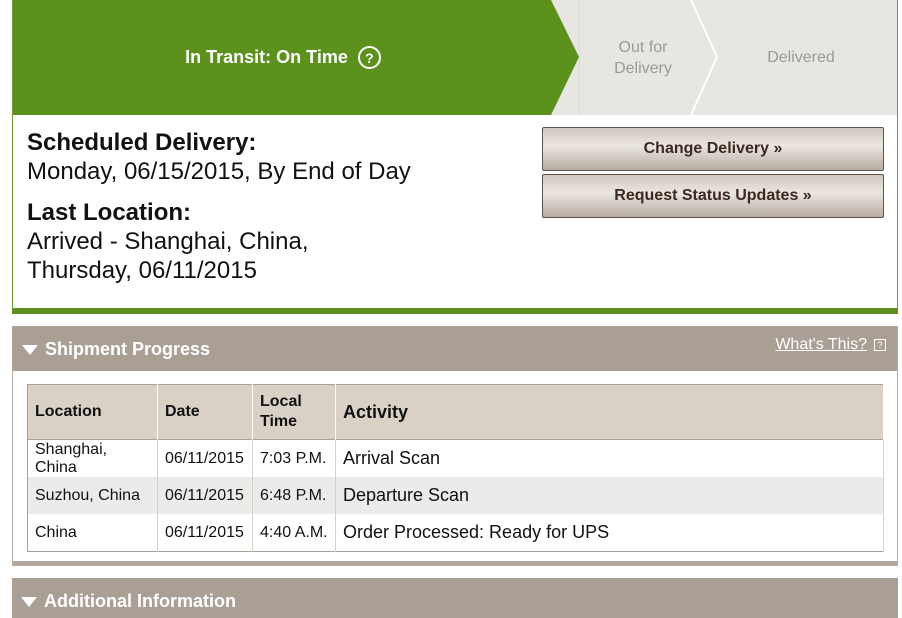  I want to click on last-location-line2: Thursday, 06/11/2015, so click(142, 270).